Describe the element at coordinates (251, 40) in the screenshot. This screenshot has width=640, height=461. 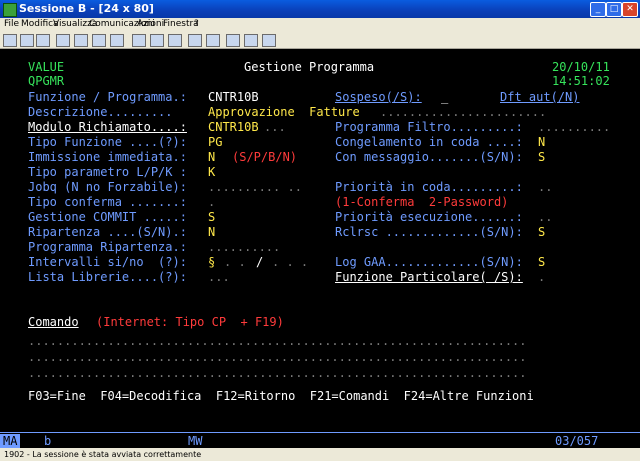
I see `index-icon` at that location.